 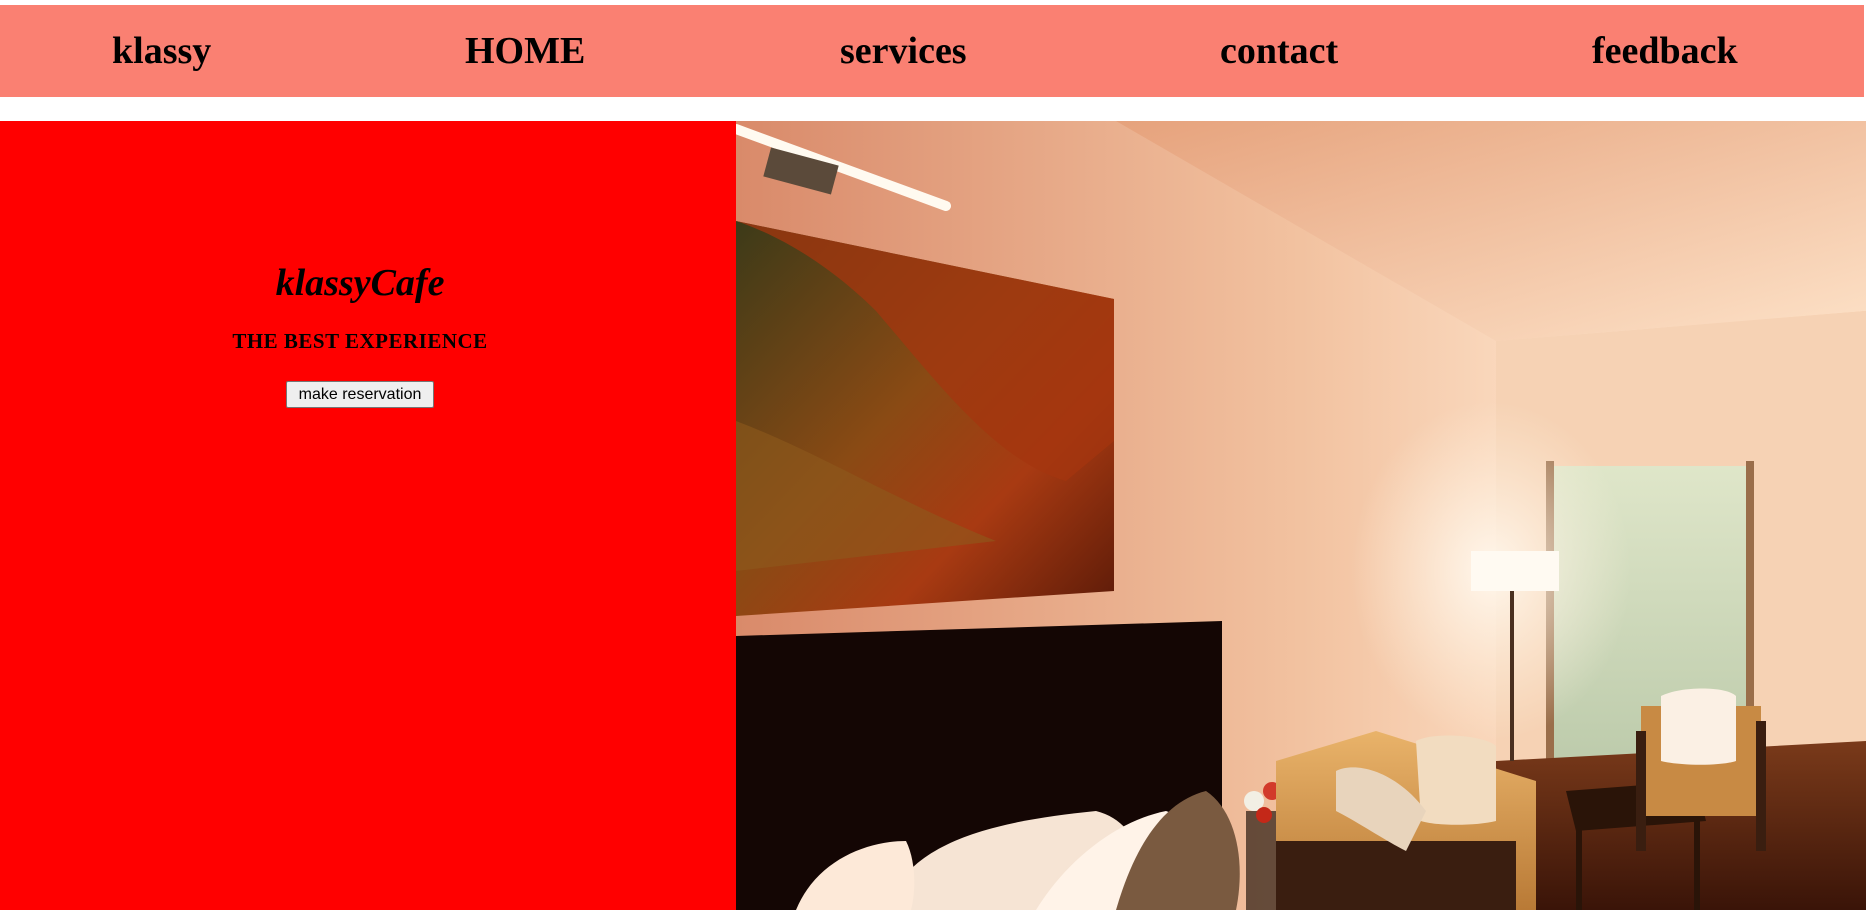 I want to click on hero-subtitle: THE BEST EXPERIENCE, so click(x=360, y=341).